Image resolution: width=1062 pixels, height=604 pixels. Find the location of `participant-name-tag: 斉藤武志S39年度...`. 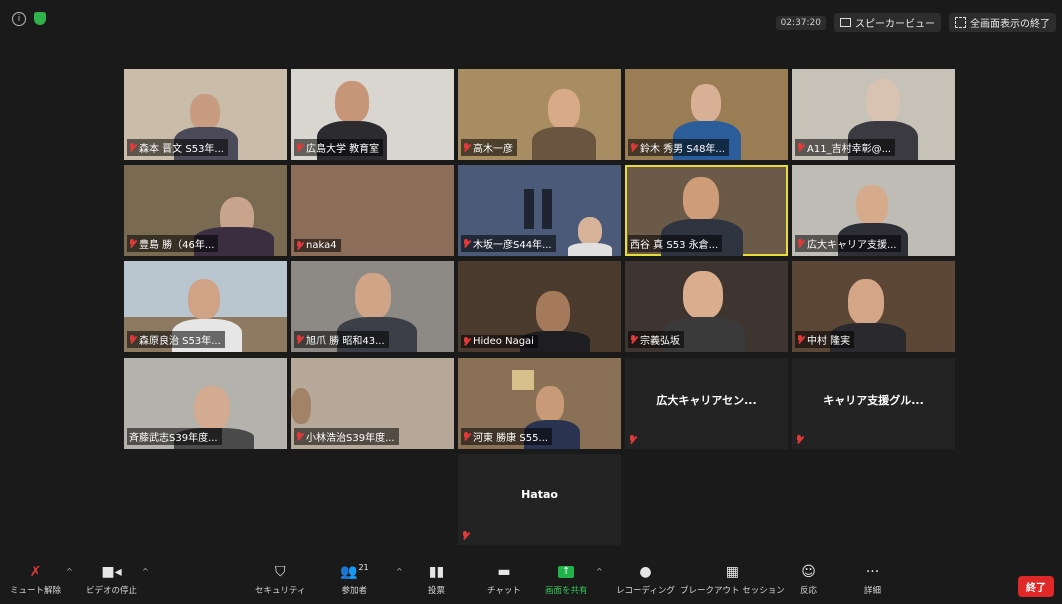

participant-name-tag: 斉藤武志S39年度... is located at coordinates (174, 436).